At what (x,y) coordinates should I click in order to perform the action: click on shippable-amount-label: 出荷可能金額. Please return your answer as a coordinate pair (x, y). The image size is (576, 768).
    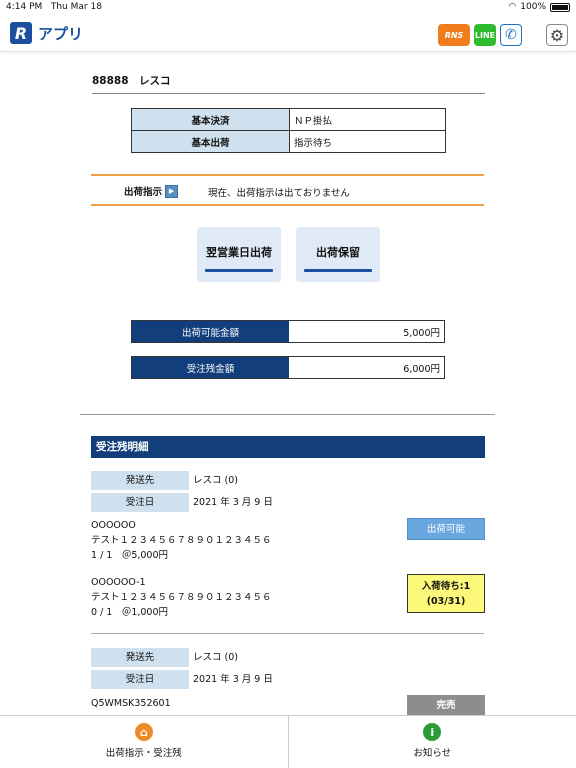
    Looking at the image, I should click on (210, 331).